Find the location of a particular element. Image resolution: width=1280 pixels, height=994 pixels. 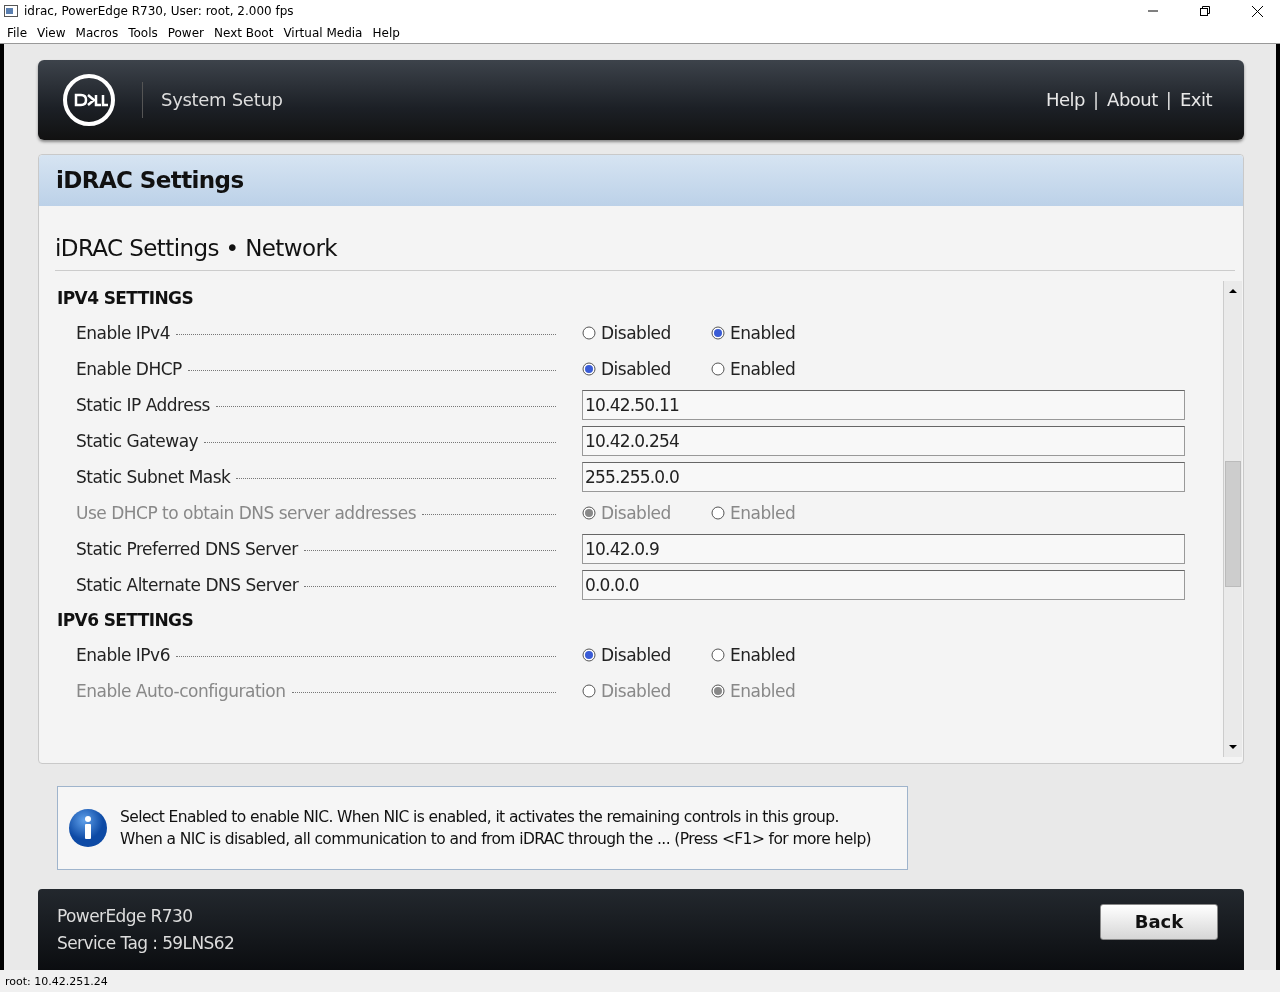

window-title: idrac, PowerEdge R730, User: root, 2.000 fps is located at coordinates (159, 11).